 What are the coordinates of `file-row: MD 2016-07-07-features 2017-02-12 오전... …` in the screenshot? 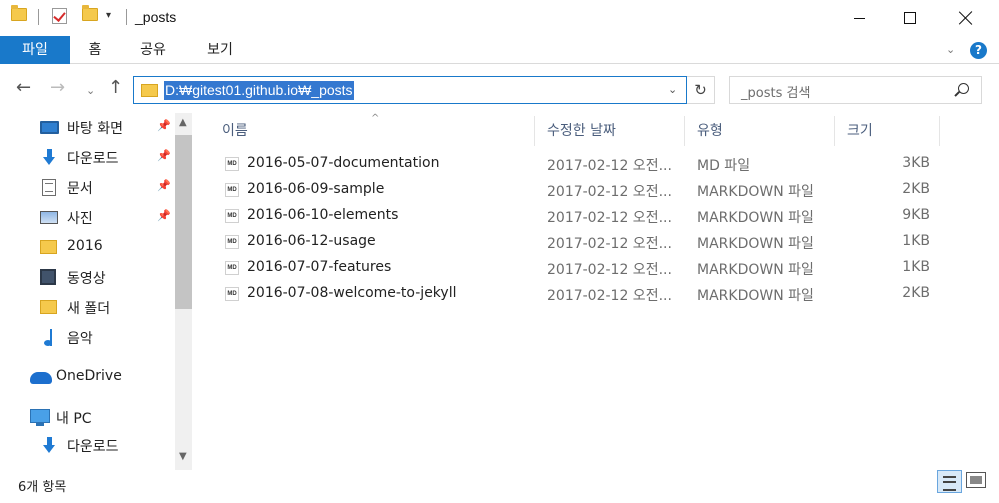 It's located at (598, 267).